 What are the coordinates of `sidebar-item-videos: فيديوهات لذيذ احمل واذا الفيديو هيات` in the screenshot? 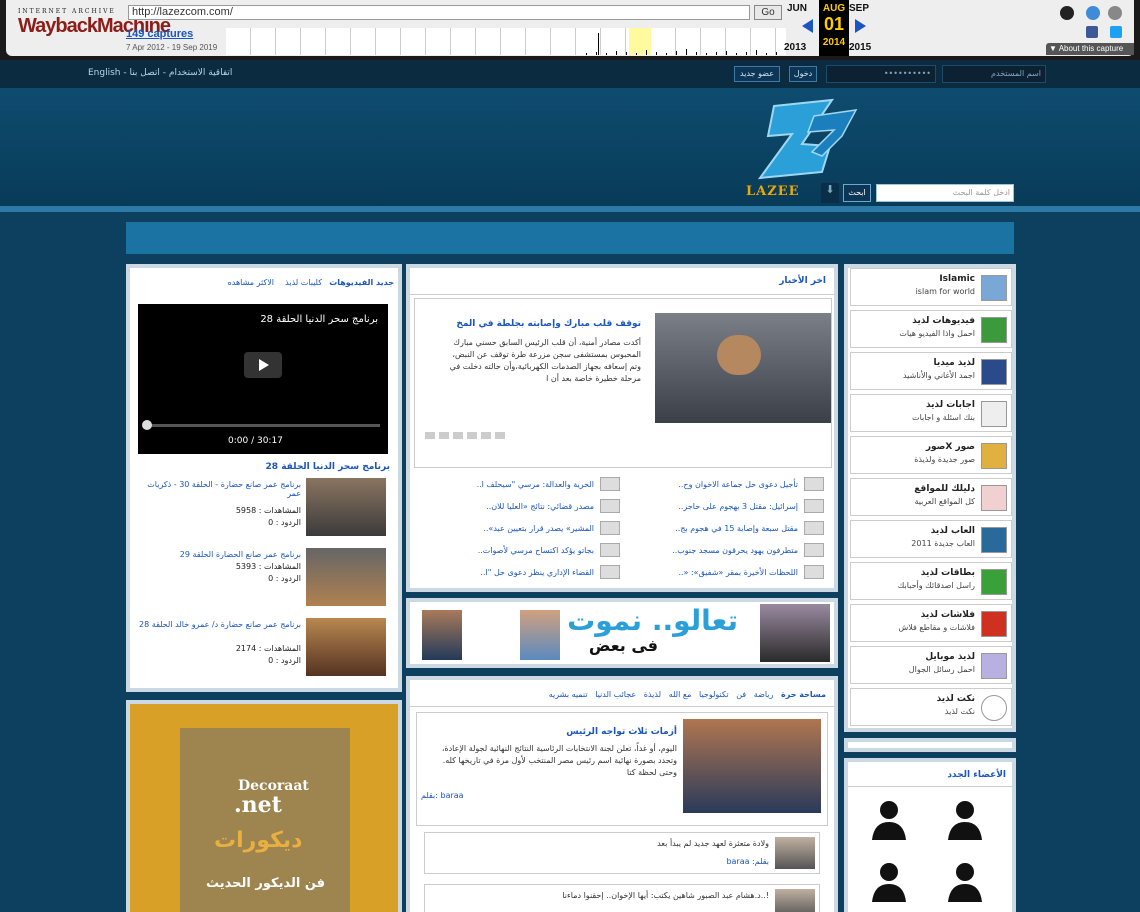 It's located at (931, 329).